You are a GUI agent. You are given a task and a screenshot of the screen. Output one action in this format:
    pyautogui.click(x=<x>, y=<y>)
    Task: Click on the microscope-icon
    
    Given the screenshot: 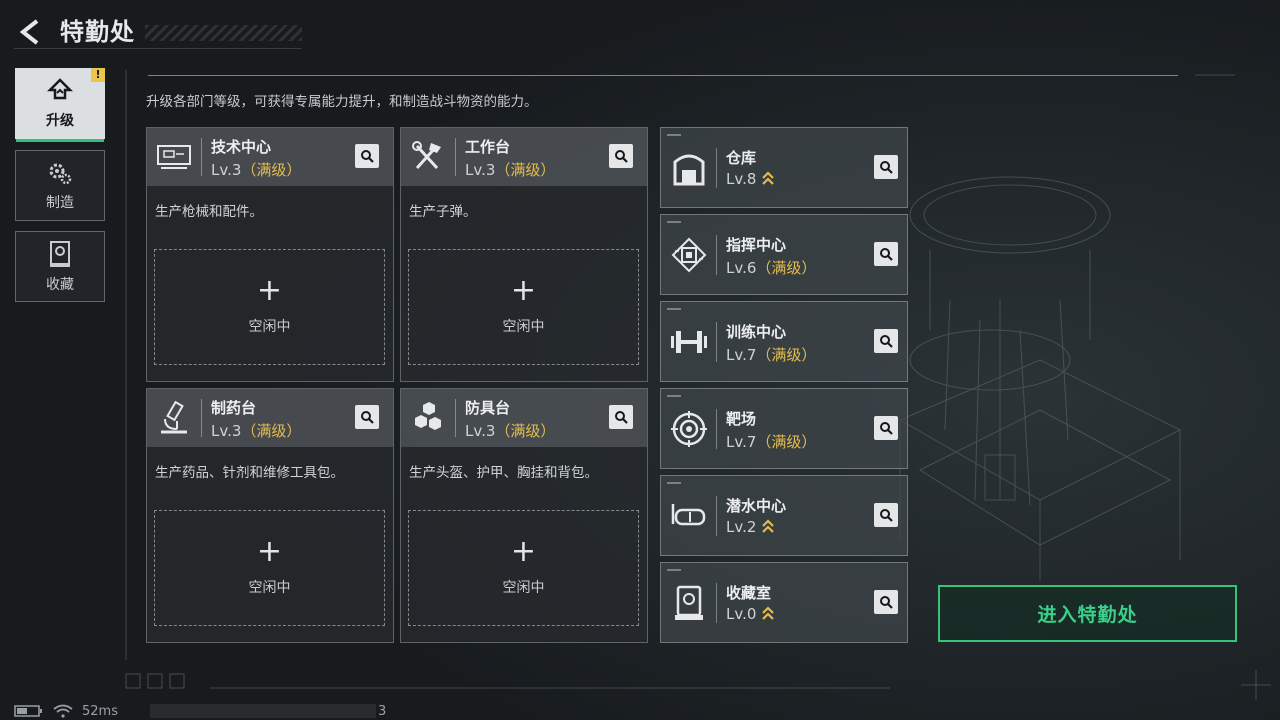 What is the action you would take?
    pyautogui.click(x=174, y=417)
    